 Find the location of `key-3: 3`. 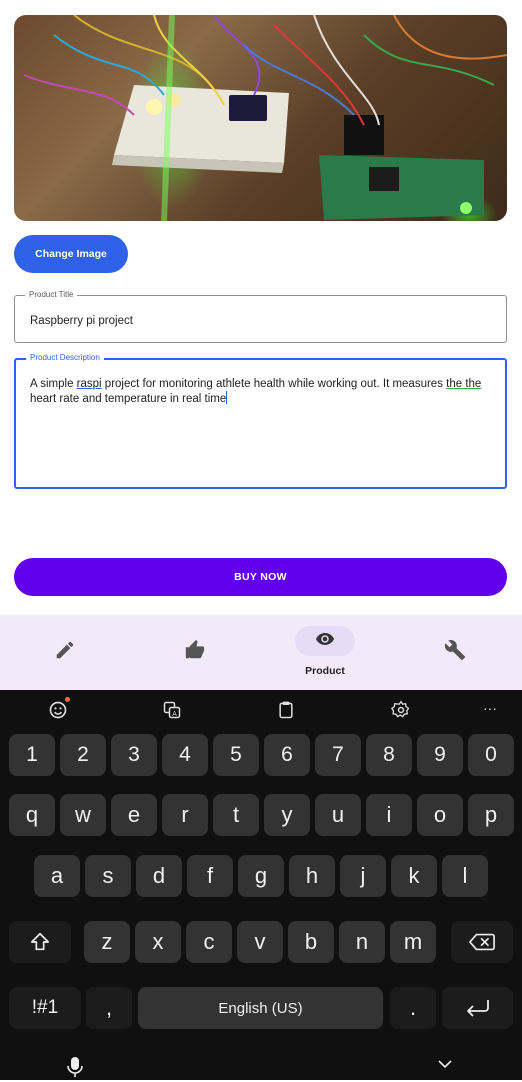

key-3: 3 is located at coordinates (134, 755).